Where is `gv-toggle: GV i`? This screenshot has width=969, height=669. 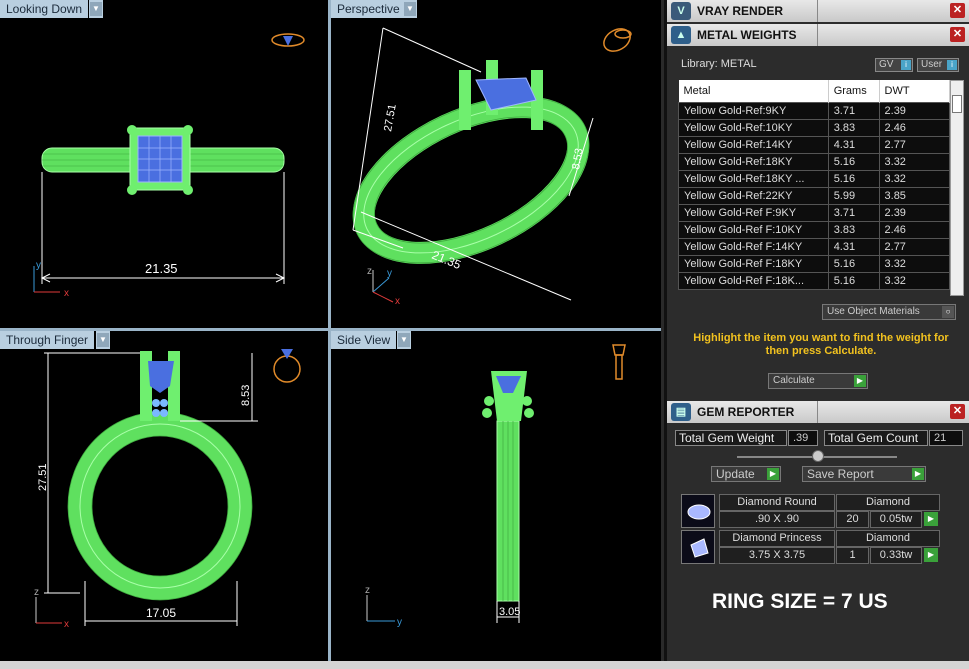
gv-toggle: GV i is located at coordinates (894, 65).